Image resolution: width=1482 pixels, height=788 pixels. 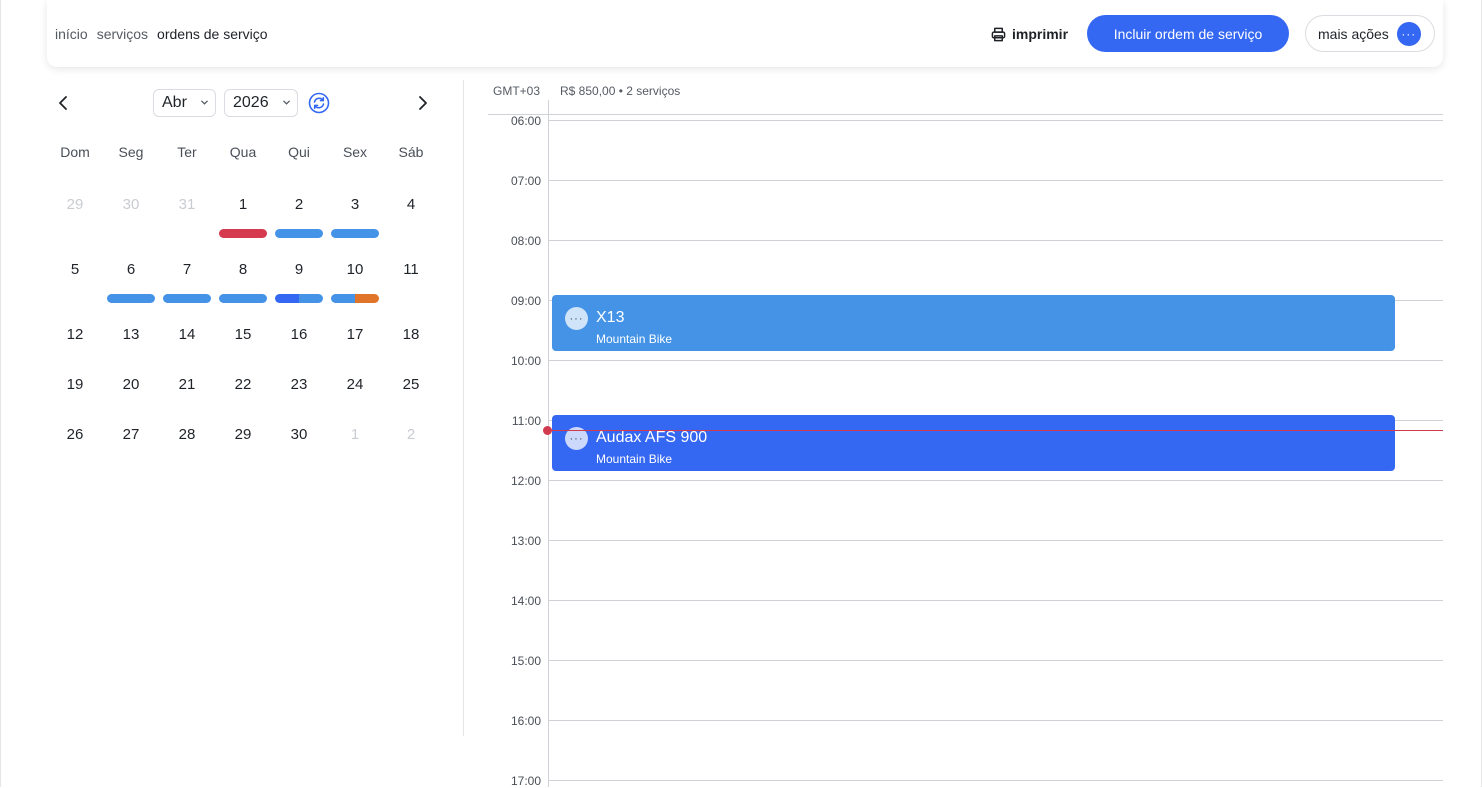 What do you see at coordinates (463, 408) in the screenshot?
I see `panel-divider` at bounding box center [463, 408].